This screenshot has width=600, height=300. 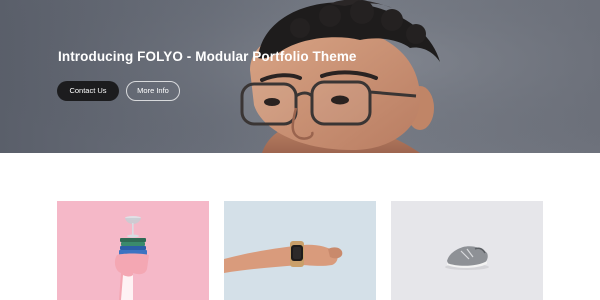 I want to click on portfolio-card-hand-glass, so click(x=133, y=250).